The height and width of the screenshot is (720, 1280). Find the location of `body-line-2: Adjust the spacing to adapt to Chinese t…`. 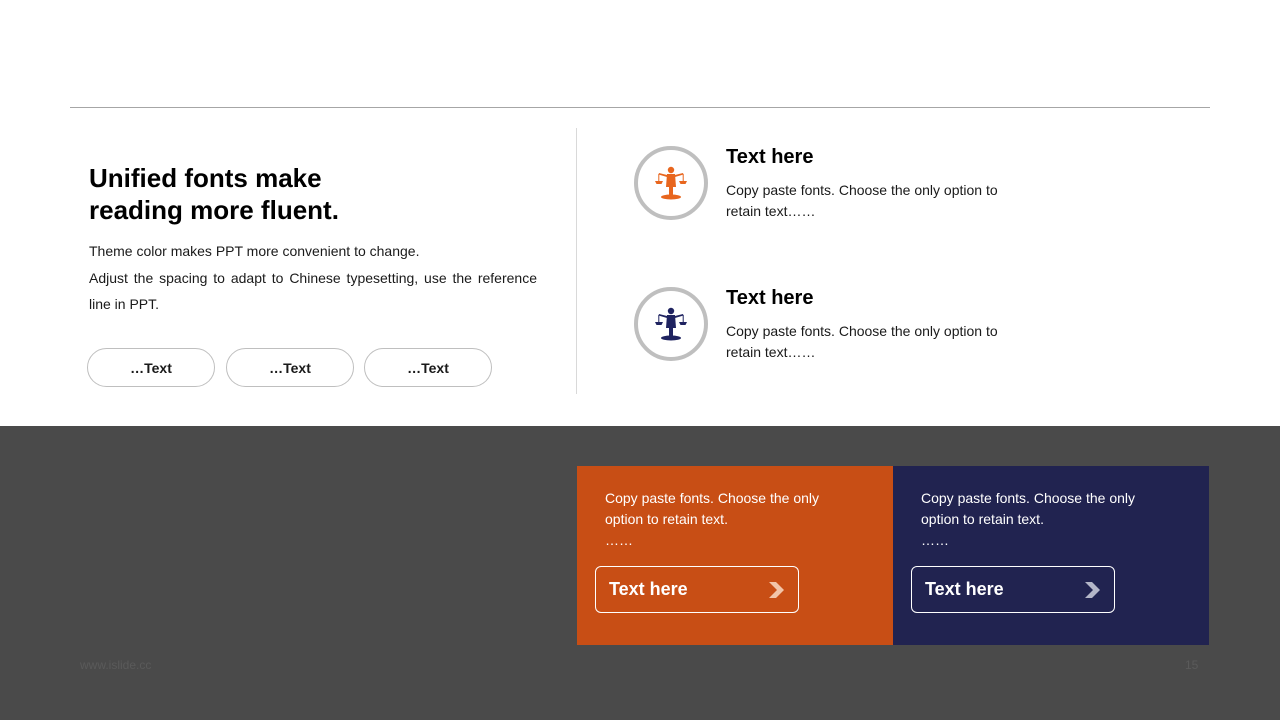

body-line-2: Adjust the spacing to adapt to Chinese t… is located at coordinates (313, 277).